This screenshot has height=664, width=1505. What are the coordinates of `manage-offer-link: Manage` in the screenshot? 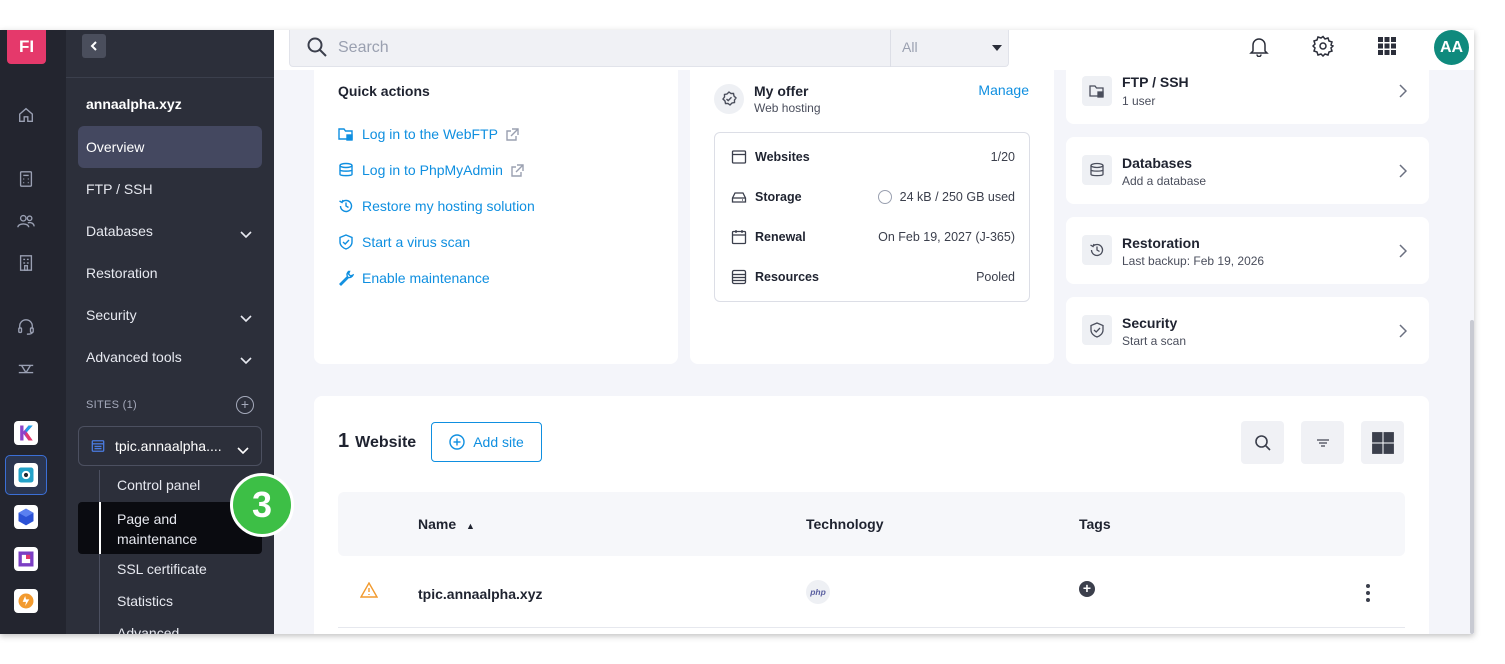 It's located at (1003, 90).